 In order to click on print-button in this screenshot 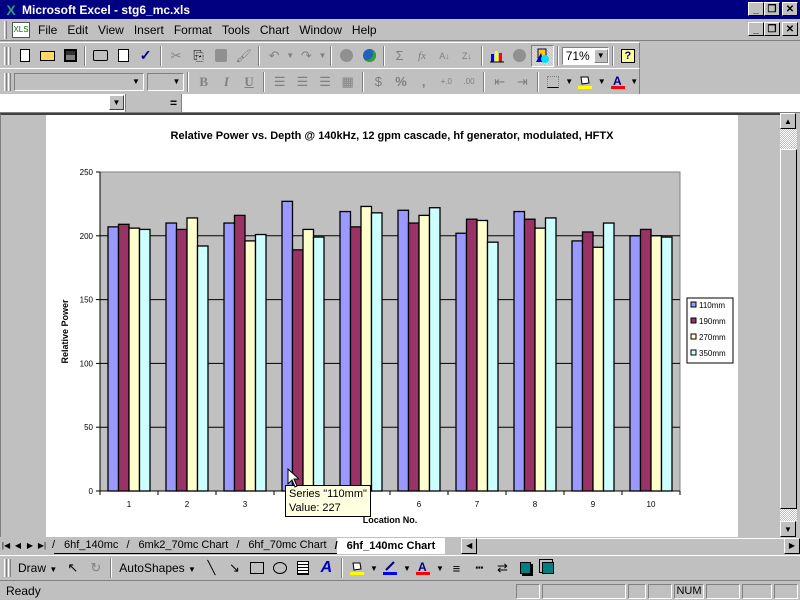, I will do `click(100, 56)`.